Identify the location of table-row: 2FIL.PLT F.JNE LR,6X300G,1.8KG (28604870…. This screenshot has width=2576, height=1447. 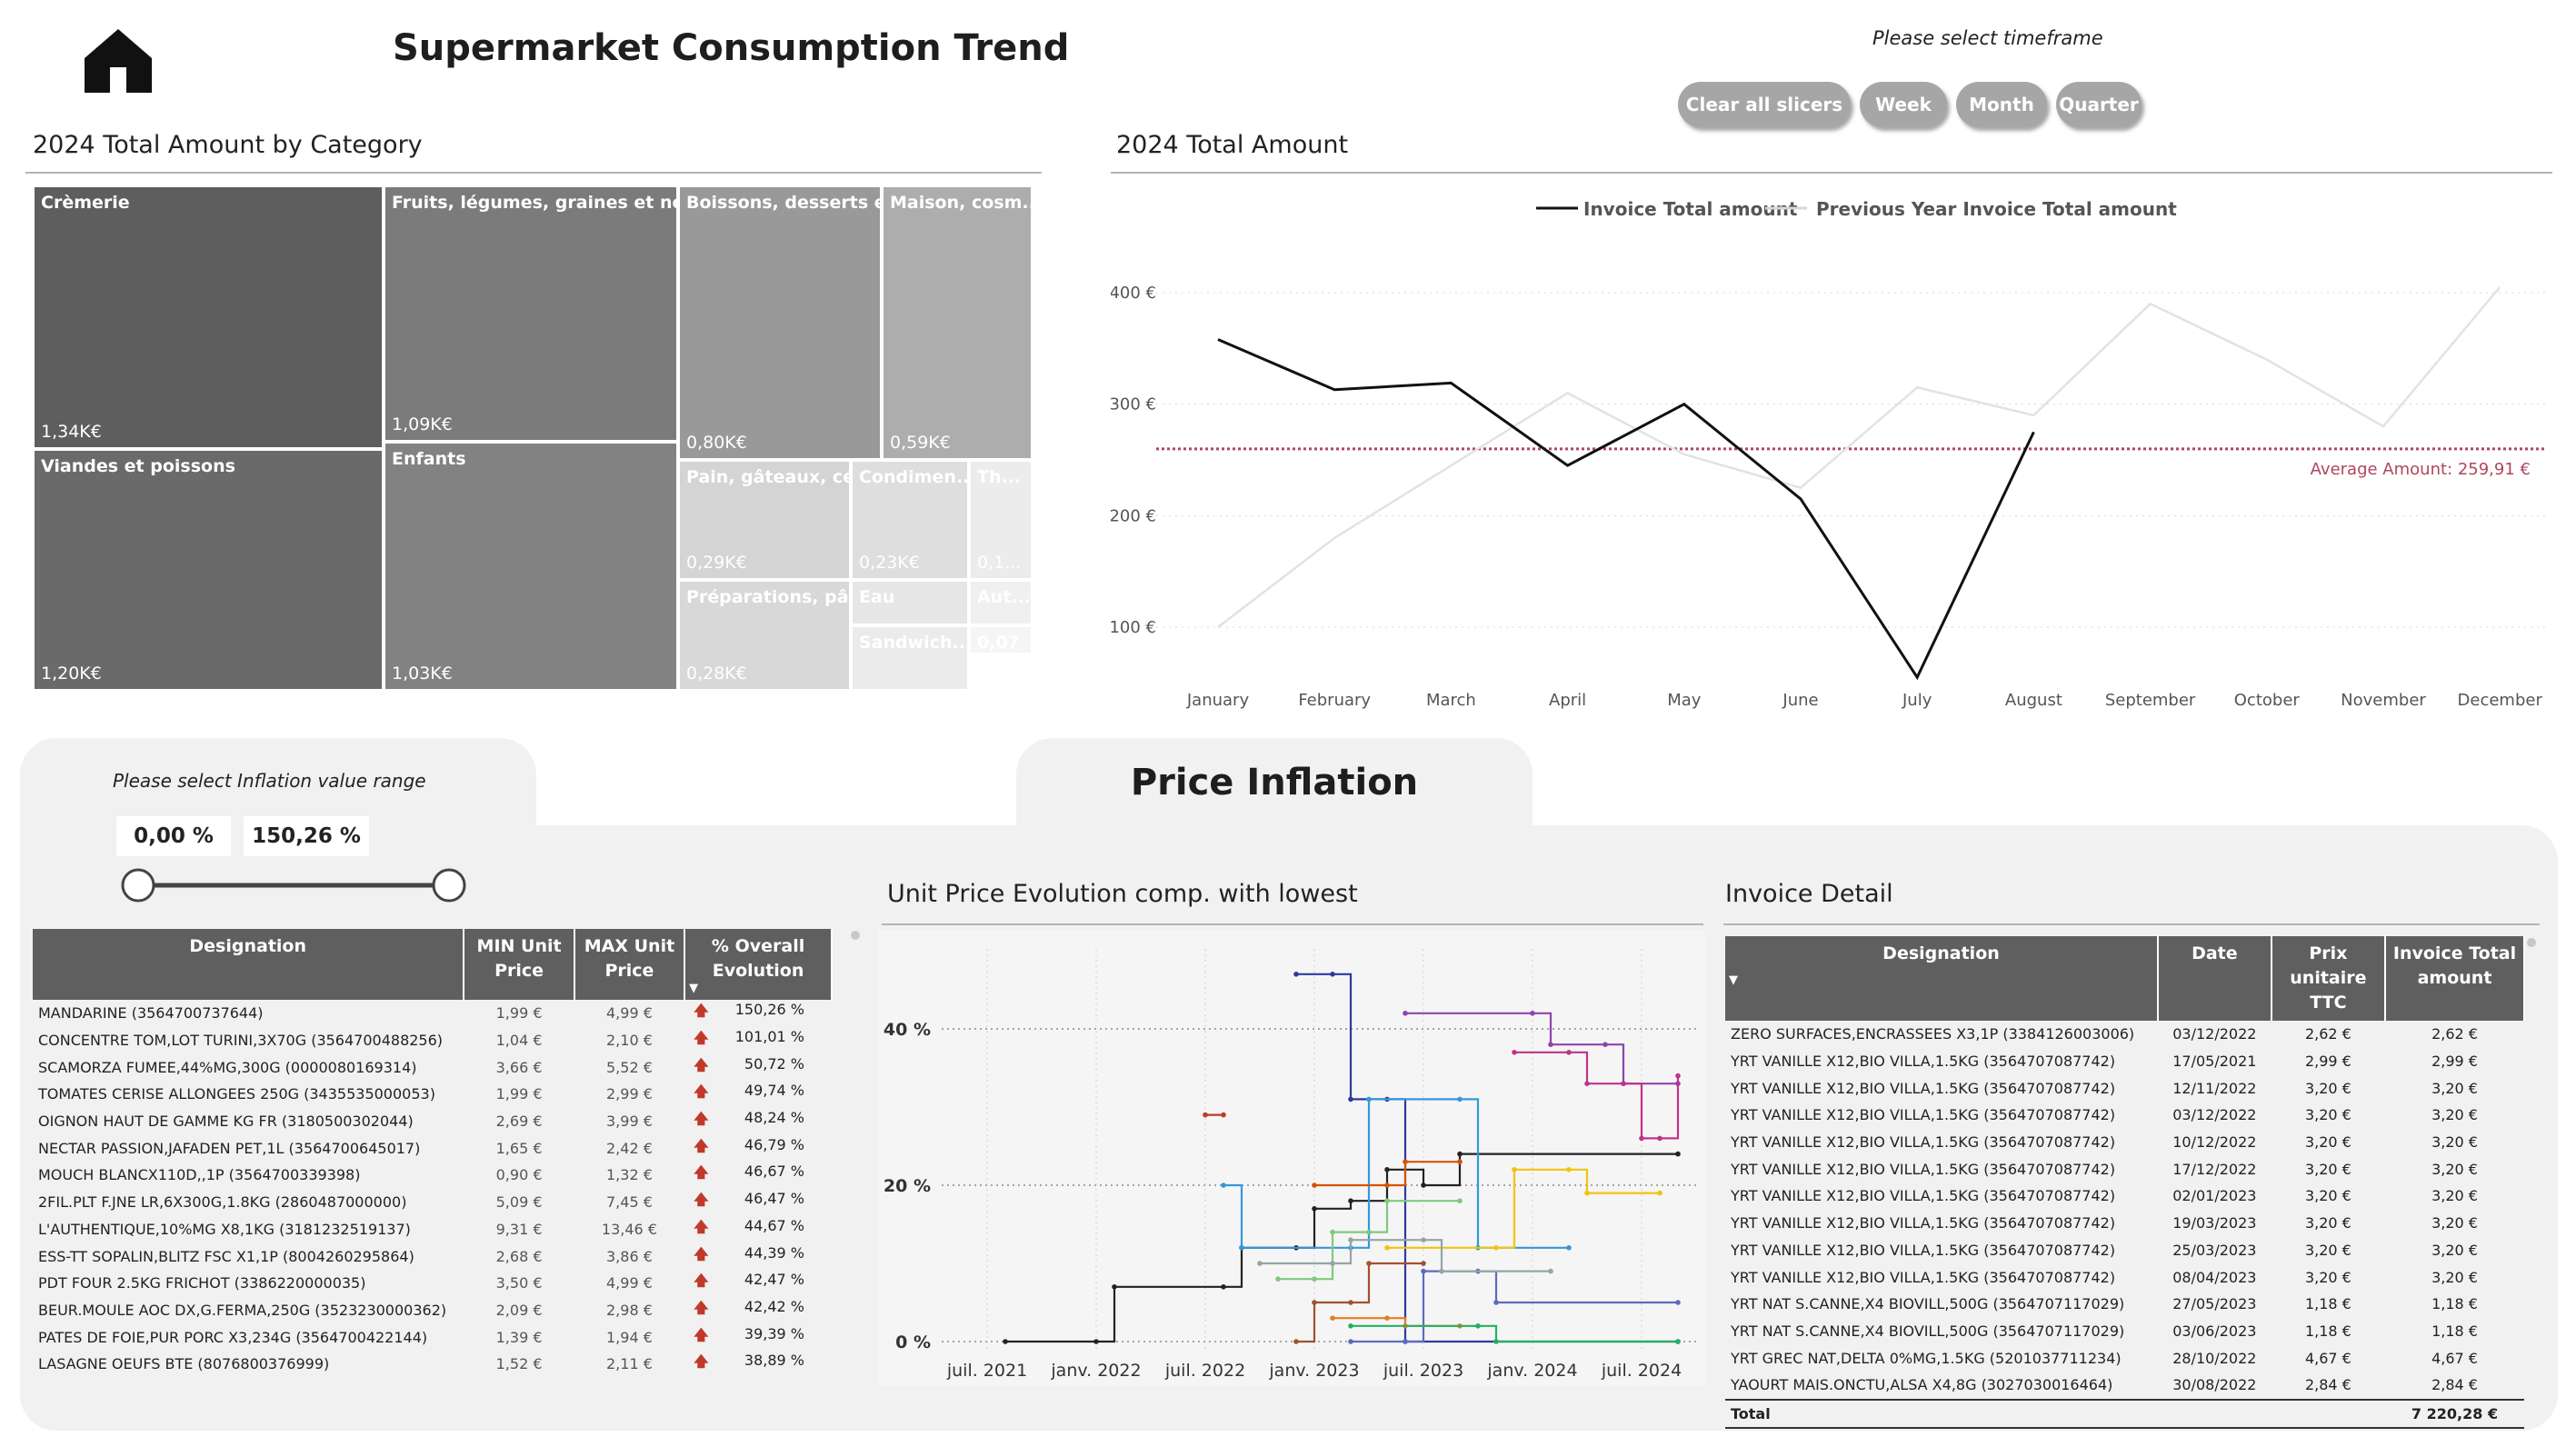
(432, 1202).